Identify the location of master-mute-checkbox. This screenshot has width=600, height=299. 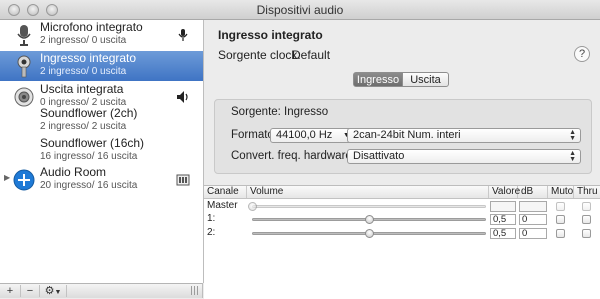
(560, 206).